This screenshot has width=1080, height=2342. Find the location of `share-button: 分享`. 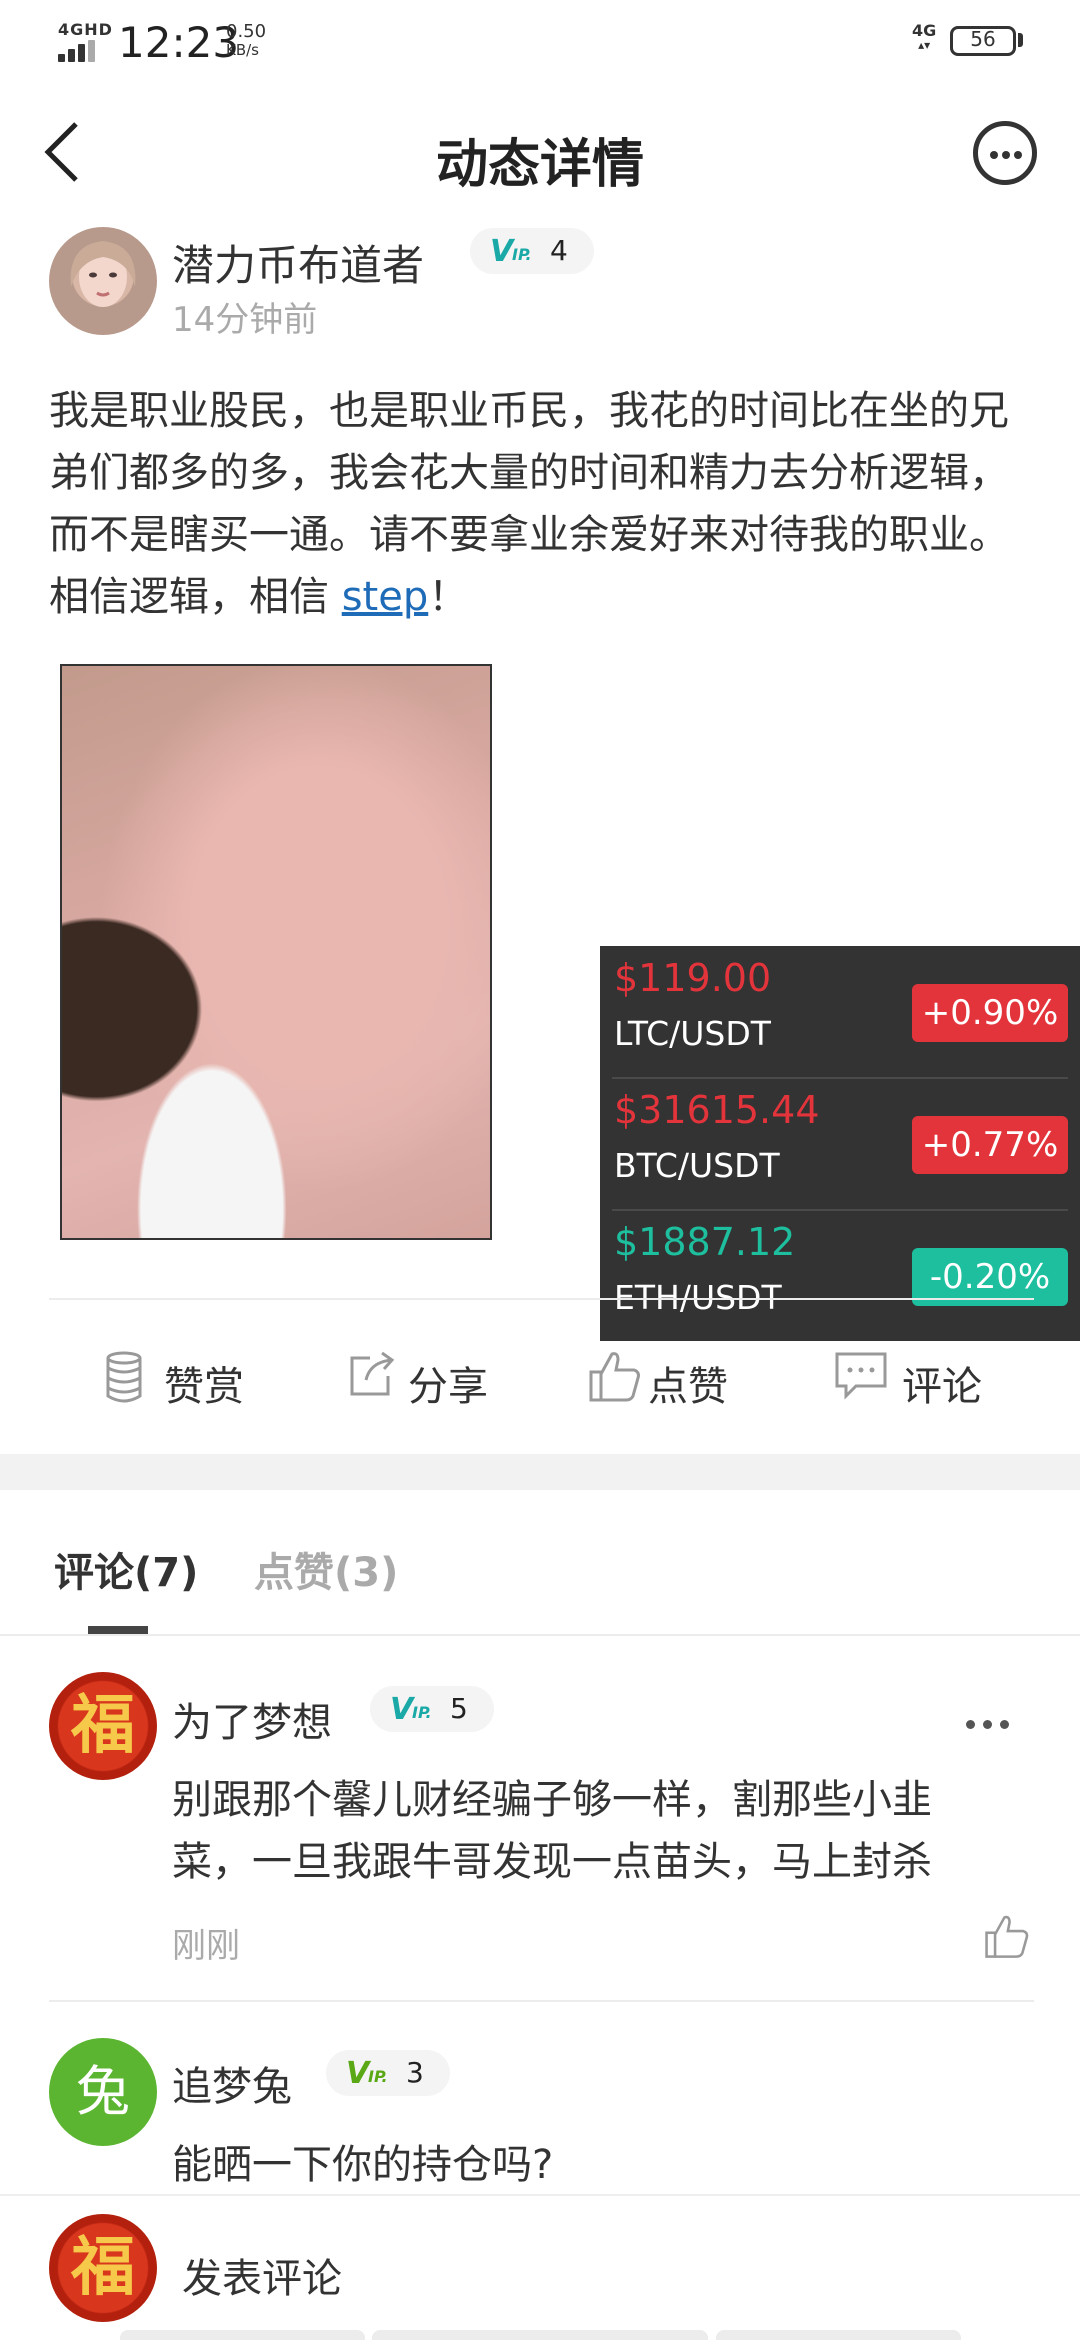

share-button: 分享 is located at coordinates (433, 1381).